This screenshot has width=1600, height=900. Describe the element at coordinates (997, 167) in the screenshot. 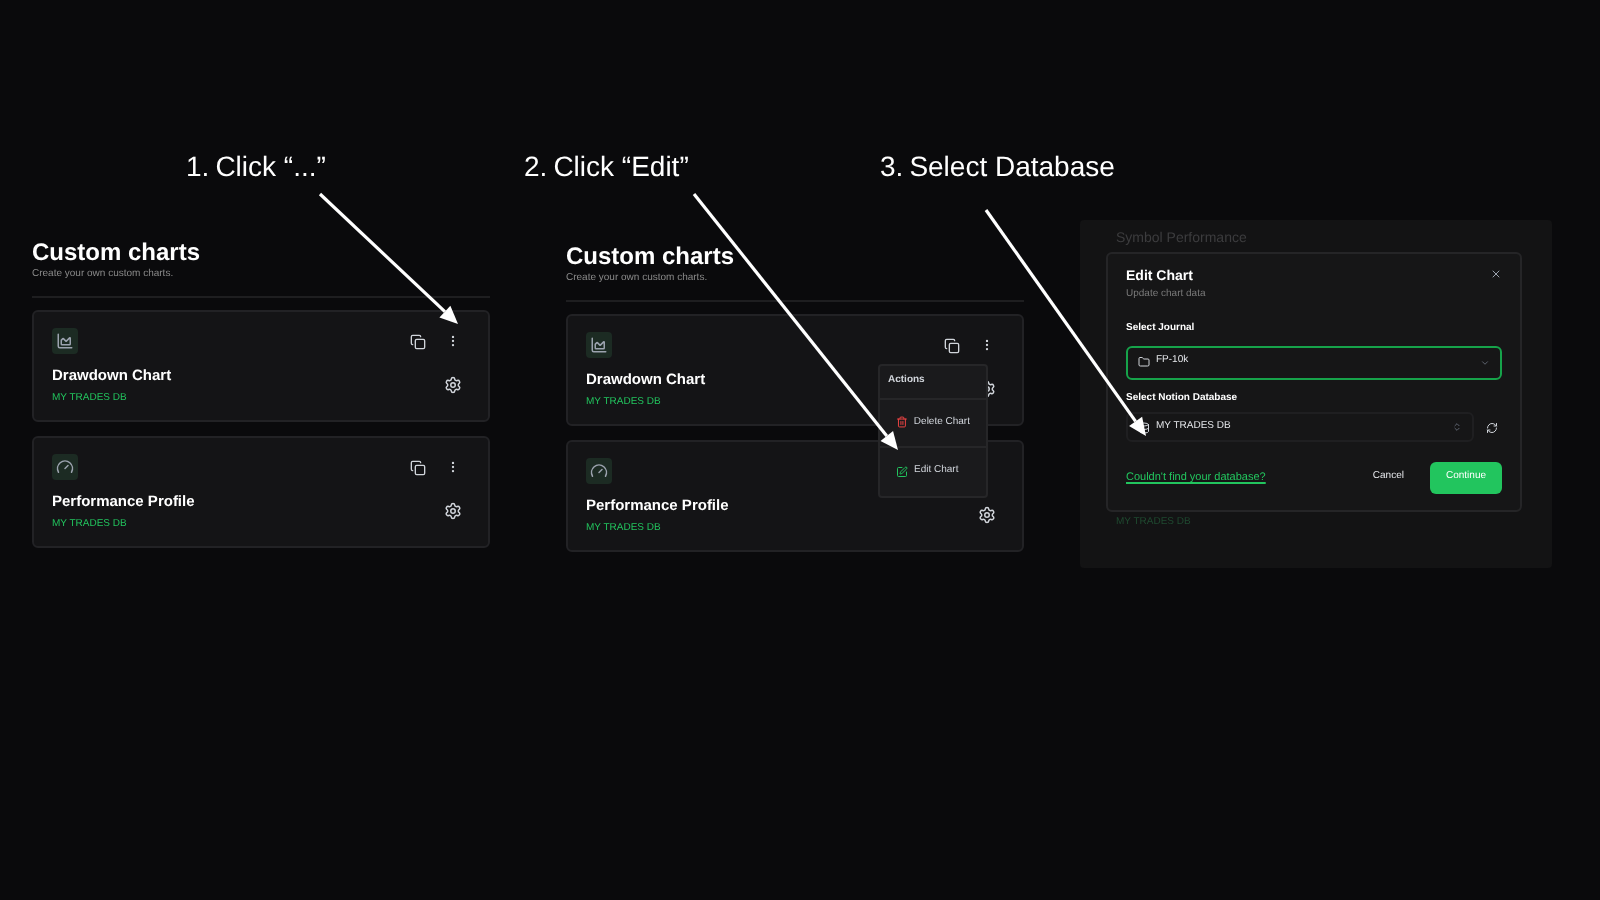

I see `step-caption: 3. Select Database` at that location.